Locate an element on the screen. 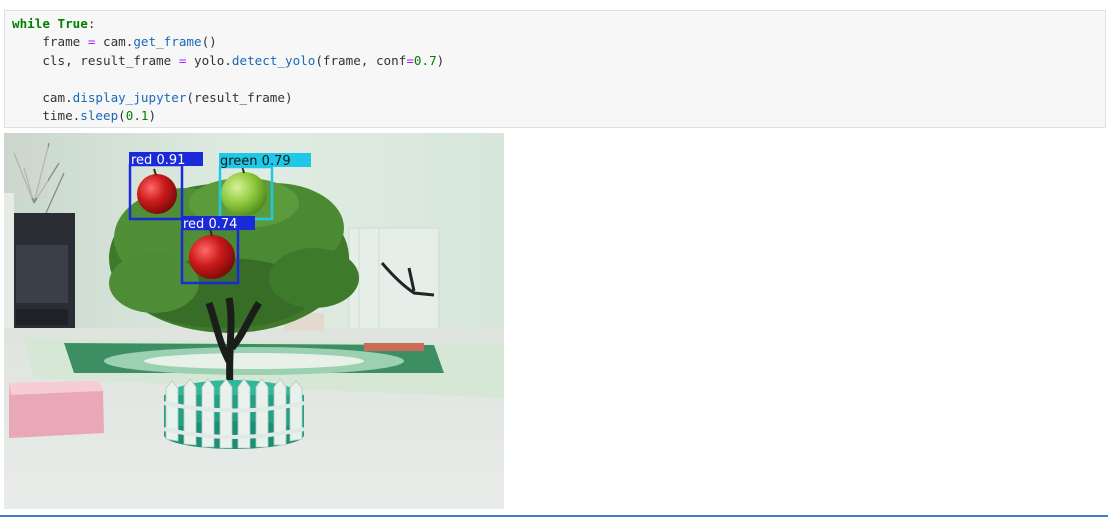  pink-box is located at coordinates (56, 409).